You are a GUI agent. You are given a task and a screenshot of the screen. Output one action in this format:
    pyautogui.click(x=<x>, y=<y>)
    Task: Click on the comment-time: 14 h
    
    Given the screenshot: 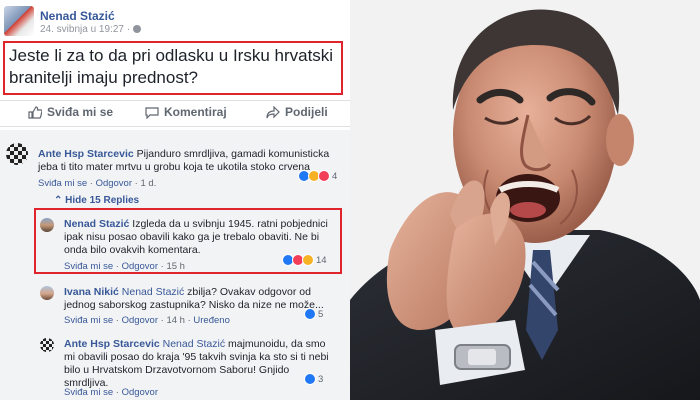 What is the action you would take?
    pyautogui.click(x=175, y=320)
    